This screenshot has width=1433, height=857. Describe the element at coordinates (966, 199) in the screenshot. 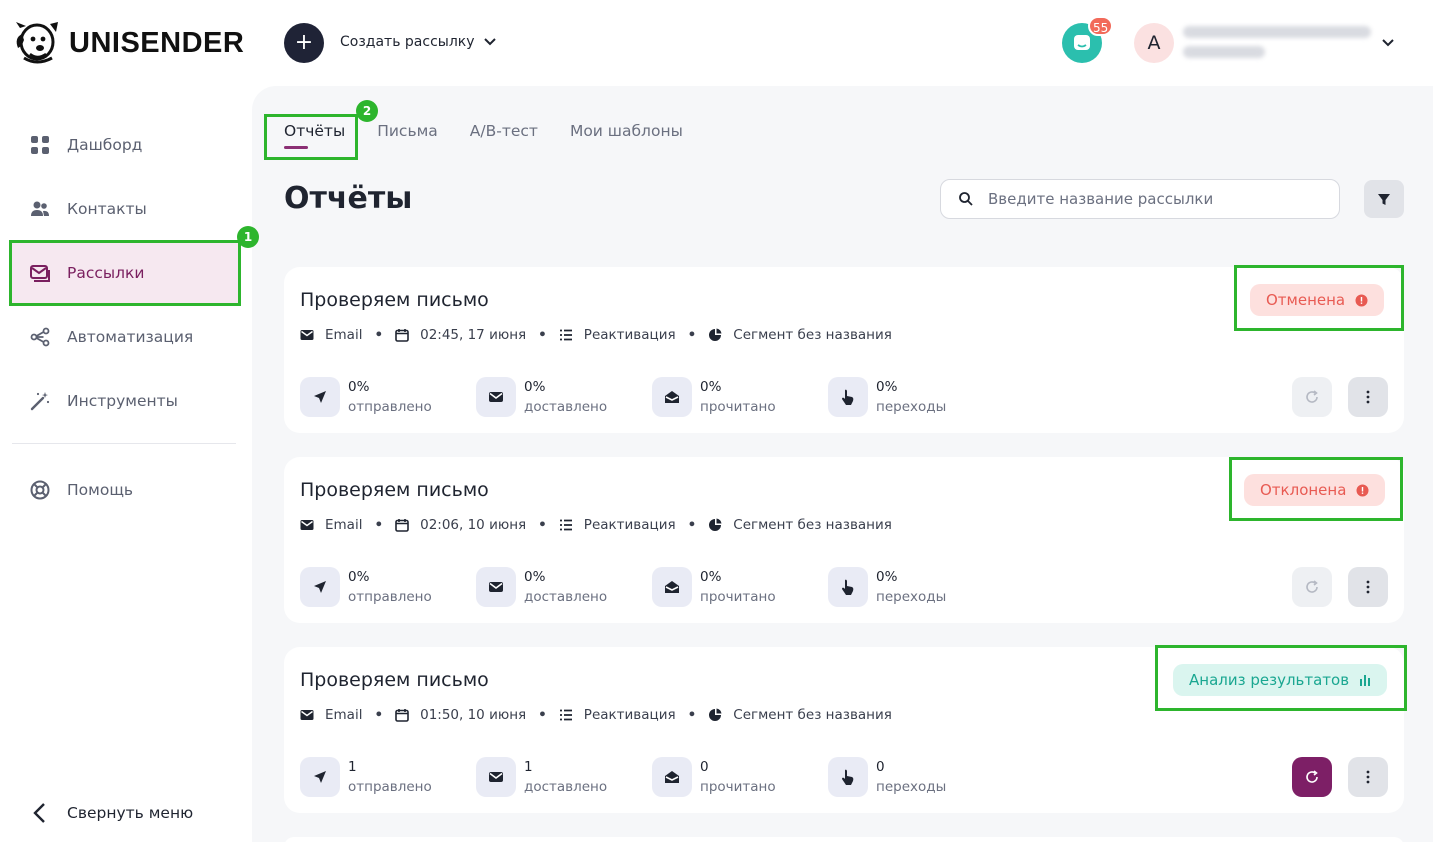

I see `search-icon` at that location.